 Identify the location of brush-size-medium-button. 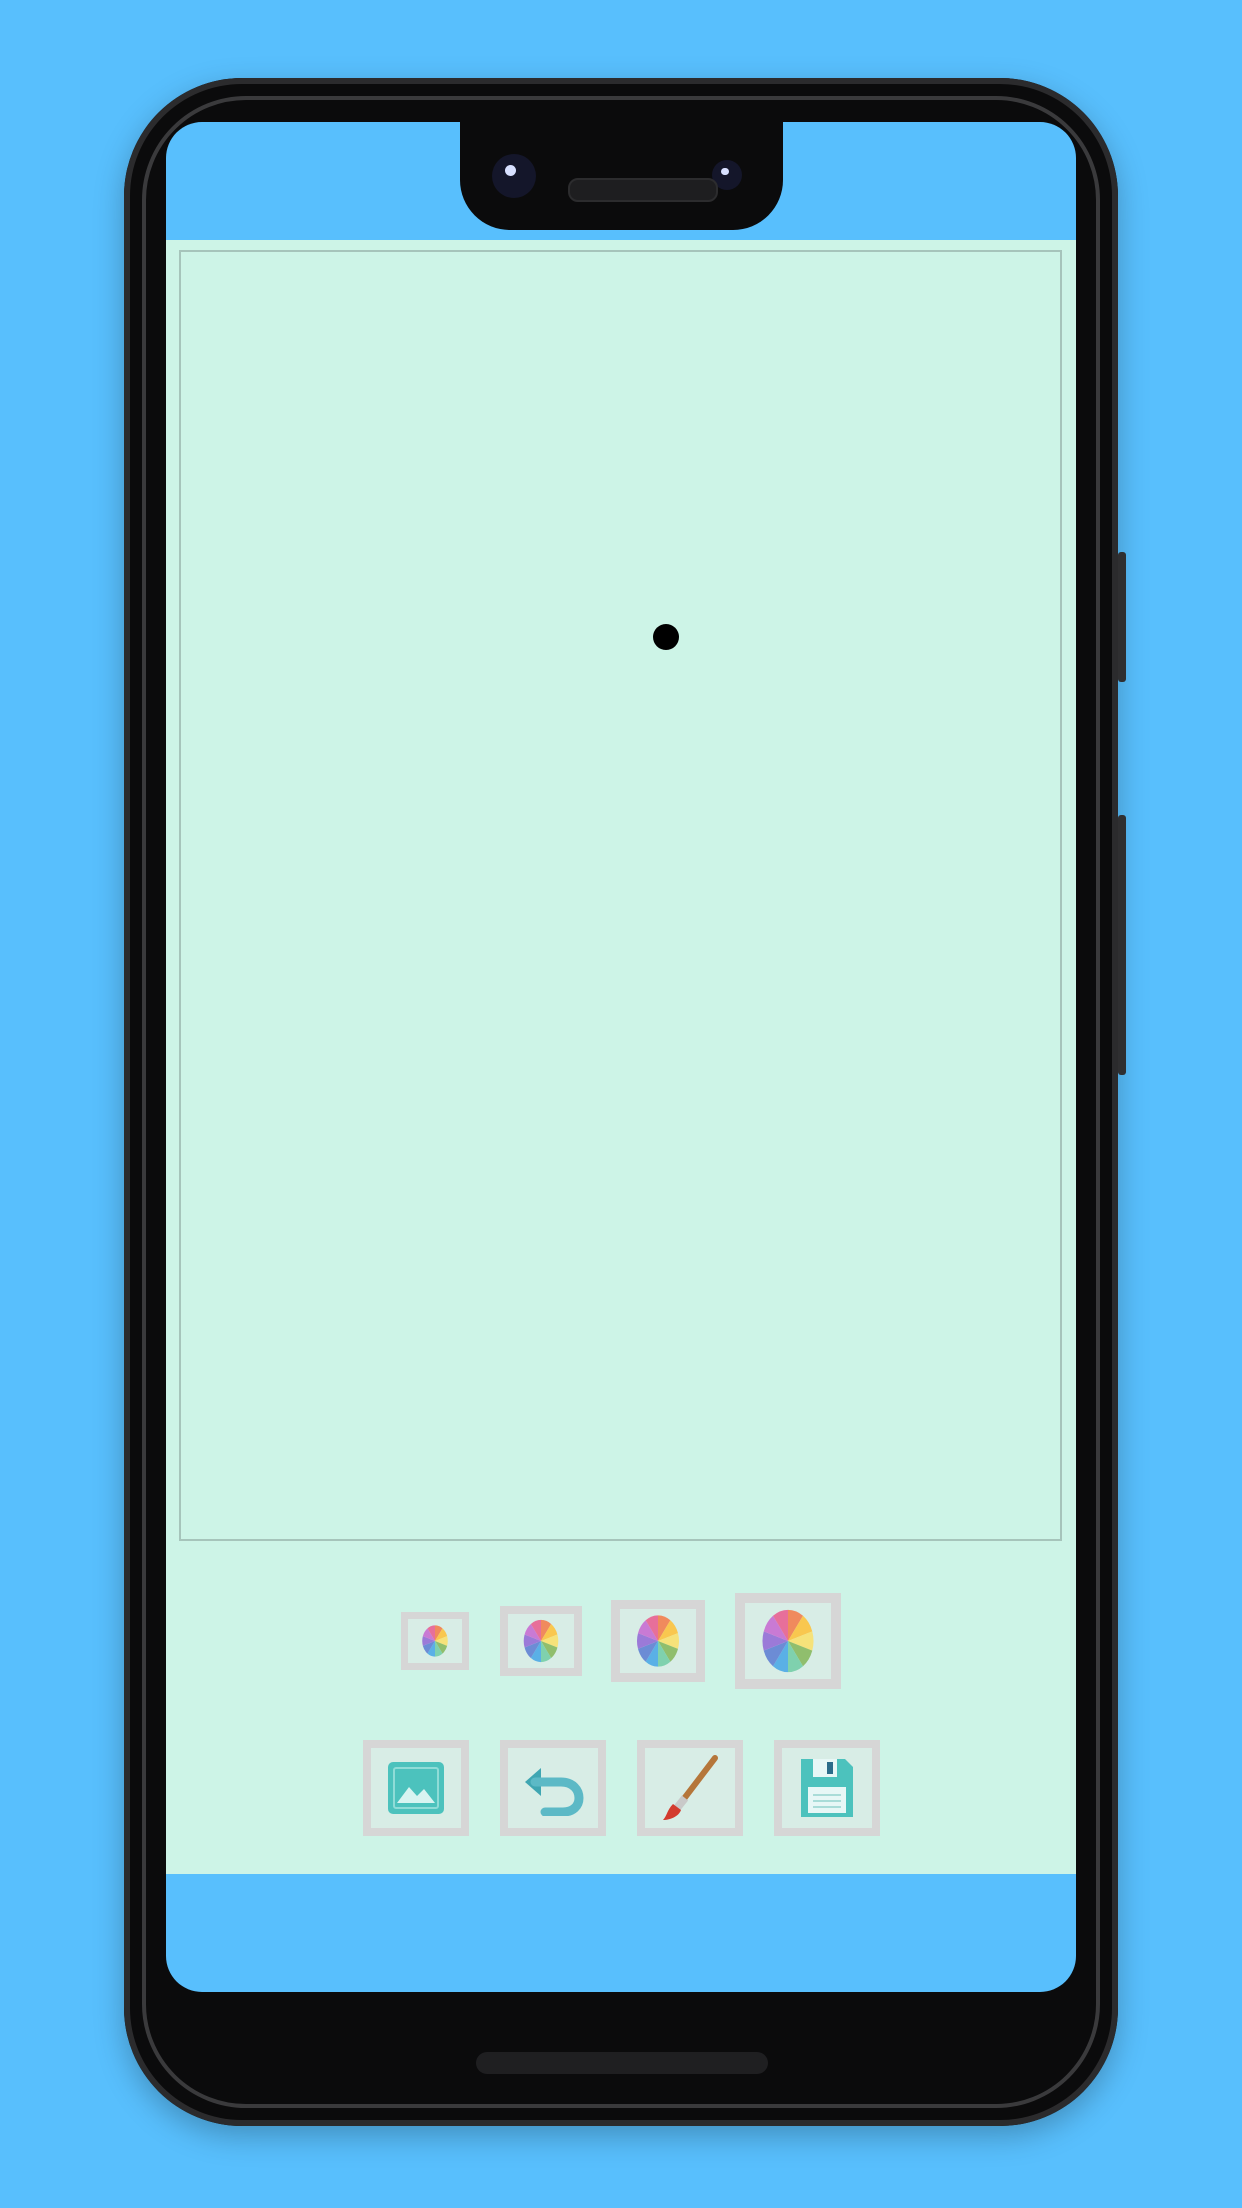
(541, 1641).